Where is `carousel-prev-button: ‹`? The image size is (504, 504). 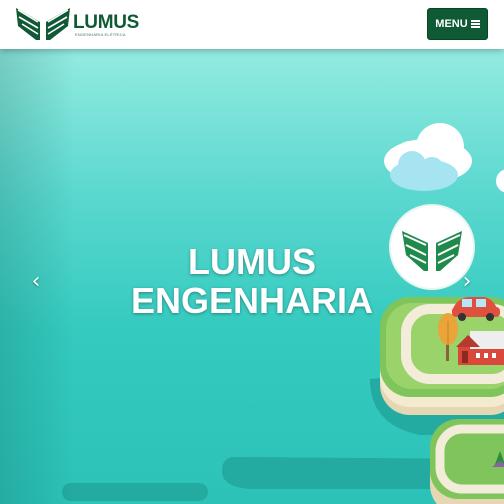 carousel-prev-button: ‹ is located at coordinates (36, 281).